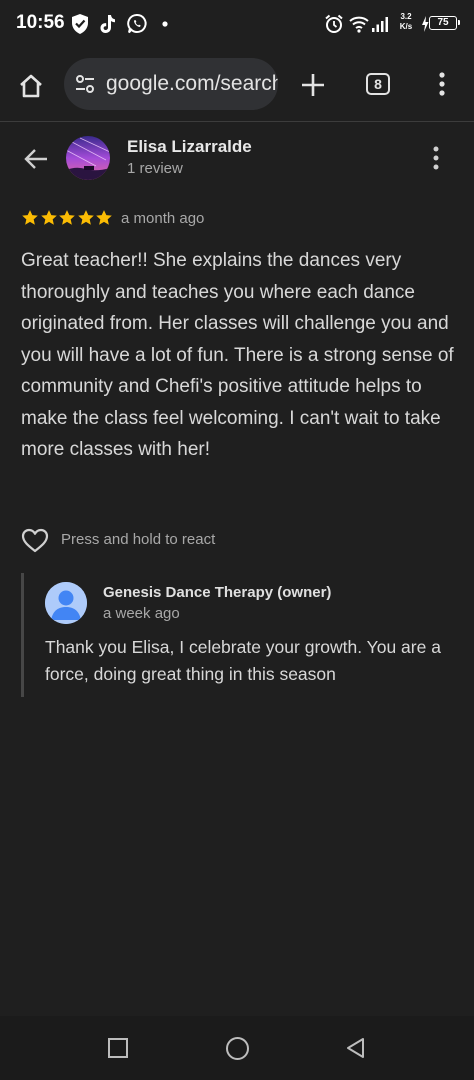 This screenshot has width=474, height=1080. Describe the element at coordinates (155, 168) in the screenshot. I see `reviewer-review-count: 1 review` at that location.